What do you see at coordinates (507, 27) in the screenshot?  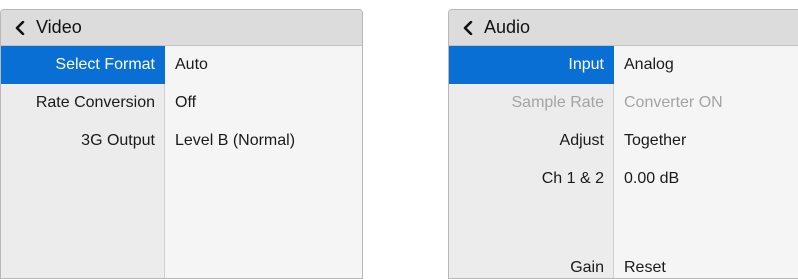 I see `audio-title: Audio` at bounding box center [507, 27].